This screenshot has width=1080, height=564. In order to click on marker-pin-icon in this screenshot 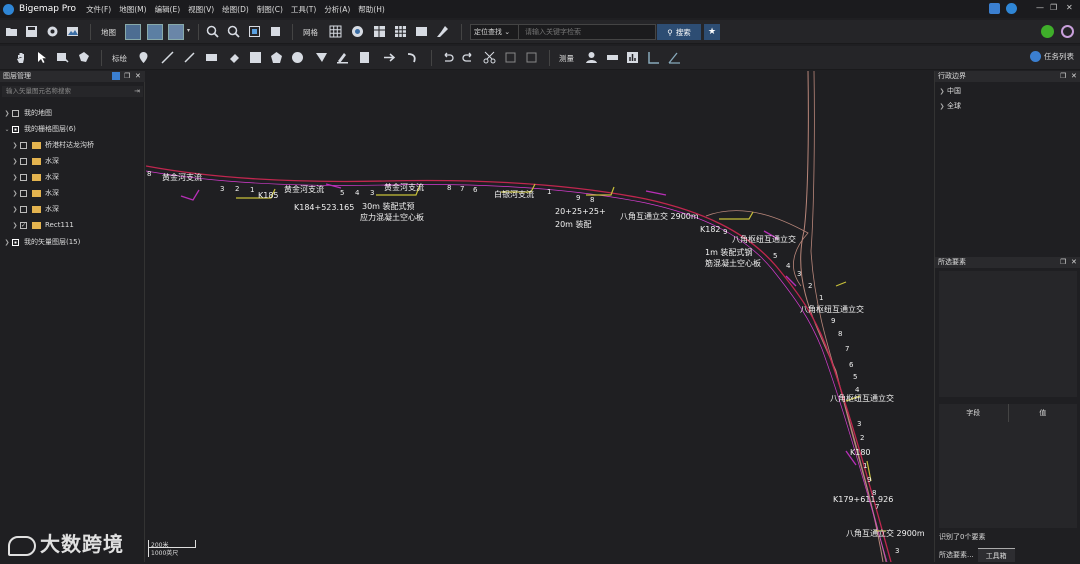, I will do `click(143, 57)`.